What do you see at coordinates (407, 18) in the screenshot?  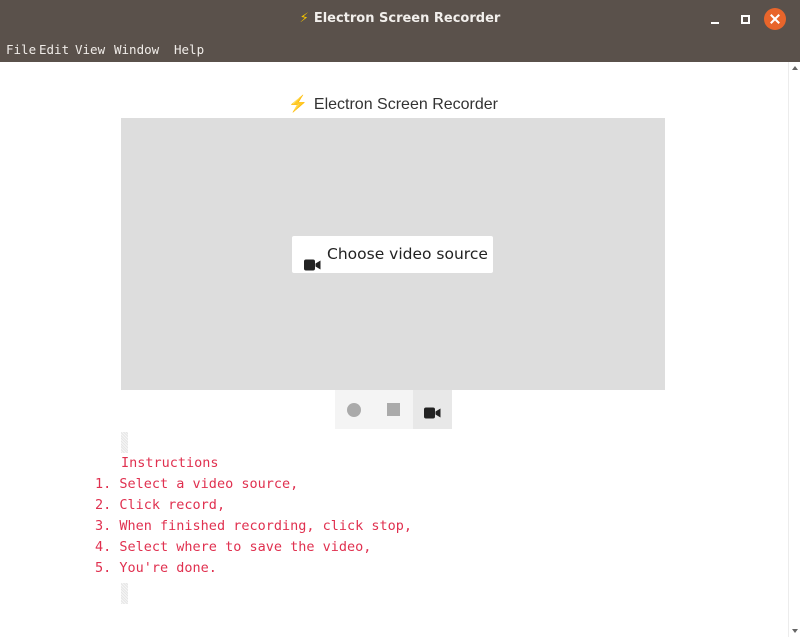 I see `window-title-text: Electron Screen Recorder` at bounding box center [407, 18].